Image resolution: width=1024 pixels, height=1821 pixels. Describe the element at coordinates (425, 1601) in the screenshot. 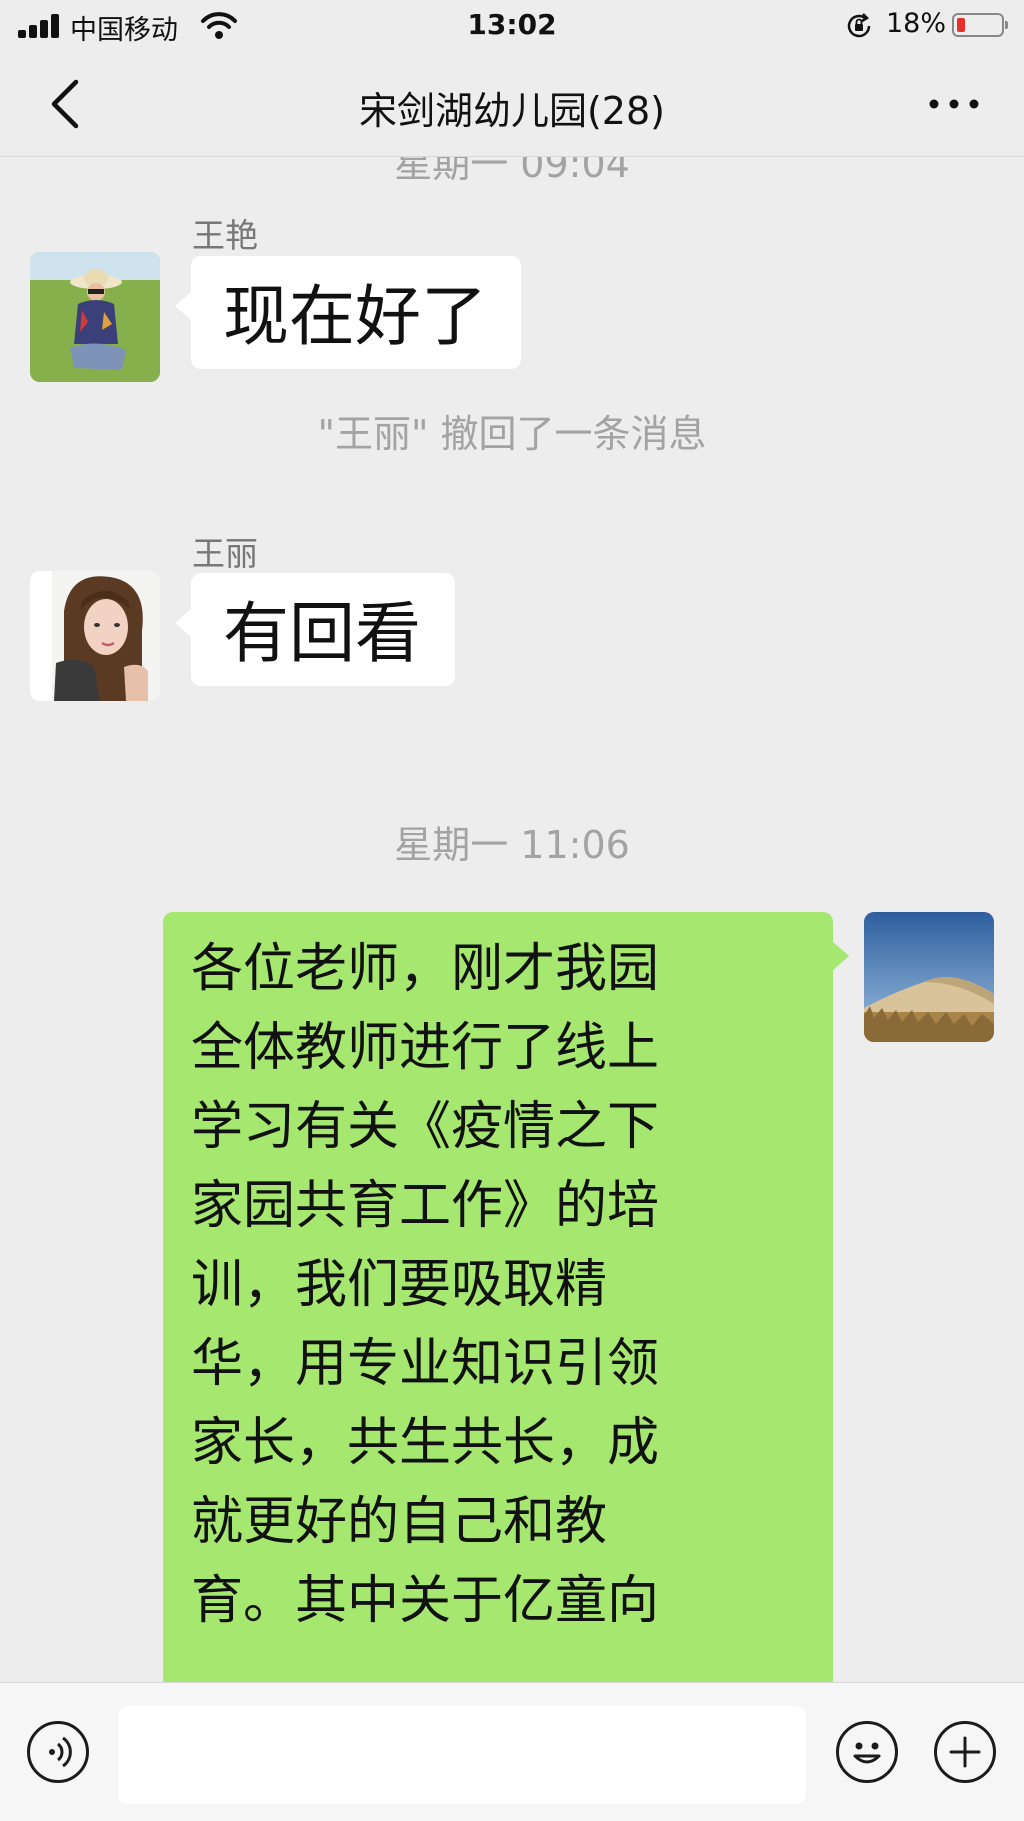

I see `message-line: 育。其中关于亿童向` at that location.